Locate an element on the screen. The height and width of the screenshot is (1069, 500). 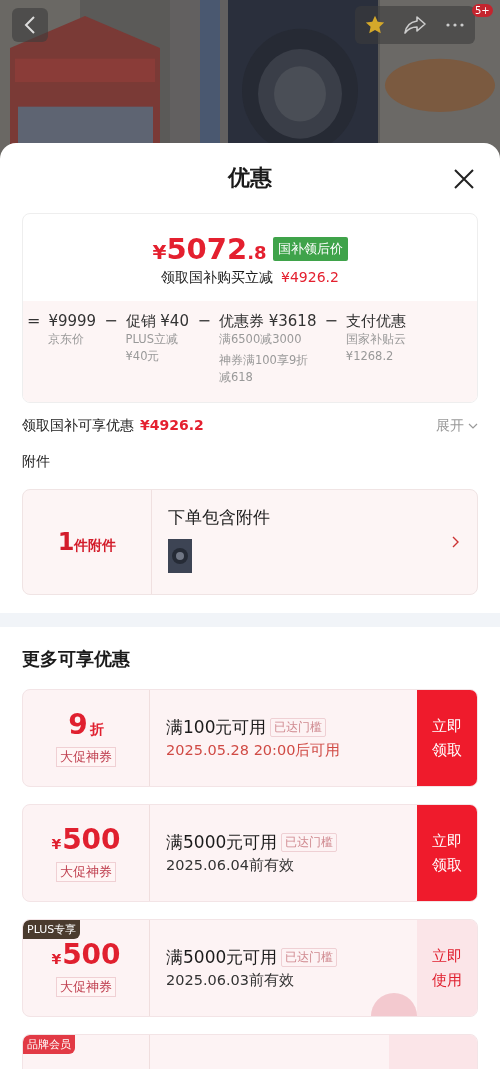
coupon-date: 2025.06.03前有效 is located at coordinates (231, 980).